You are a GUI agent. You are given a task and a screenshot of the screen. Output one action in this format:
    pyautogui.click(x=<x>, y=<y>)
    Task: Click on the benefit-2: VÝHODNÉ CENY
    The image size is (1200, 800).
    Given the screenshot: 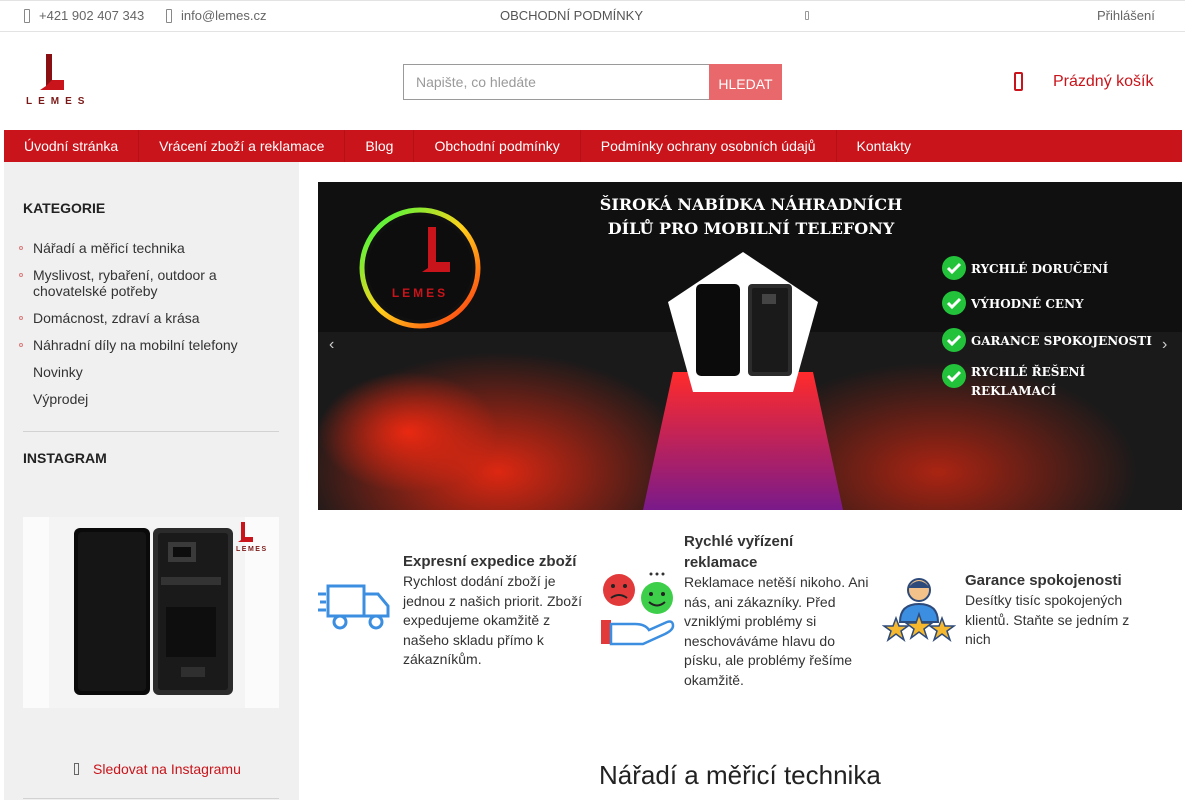 What is the action you would take?
    pyautogui.click(x=1027, y=303)
    